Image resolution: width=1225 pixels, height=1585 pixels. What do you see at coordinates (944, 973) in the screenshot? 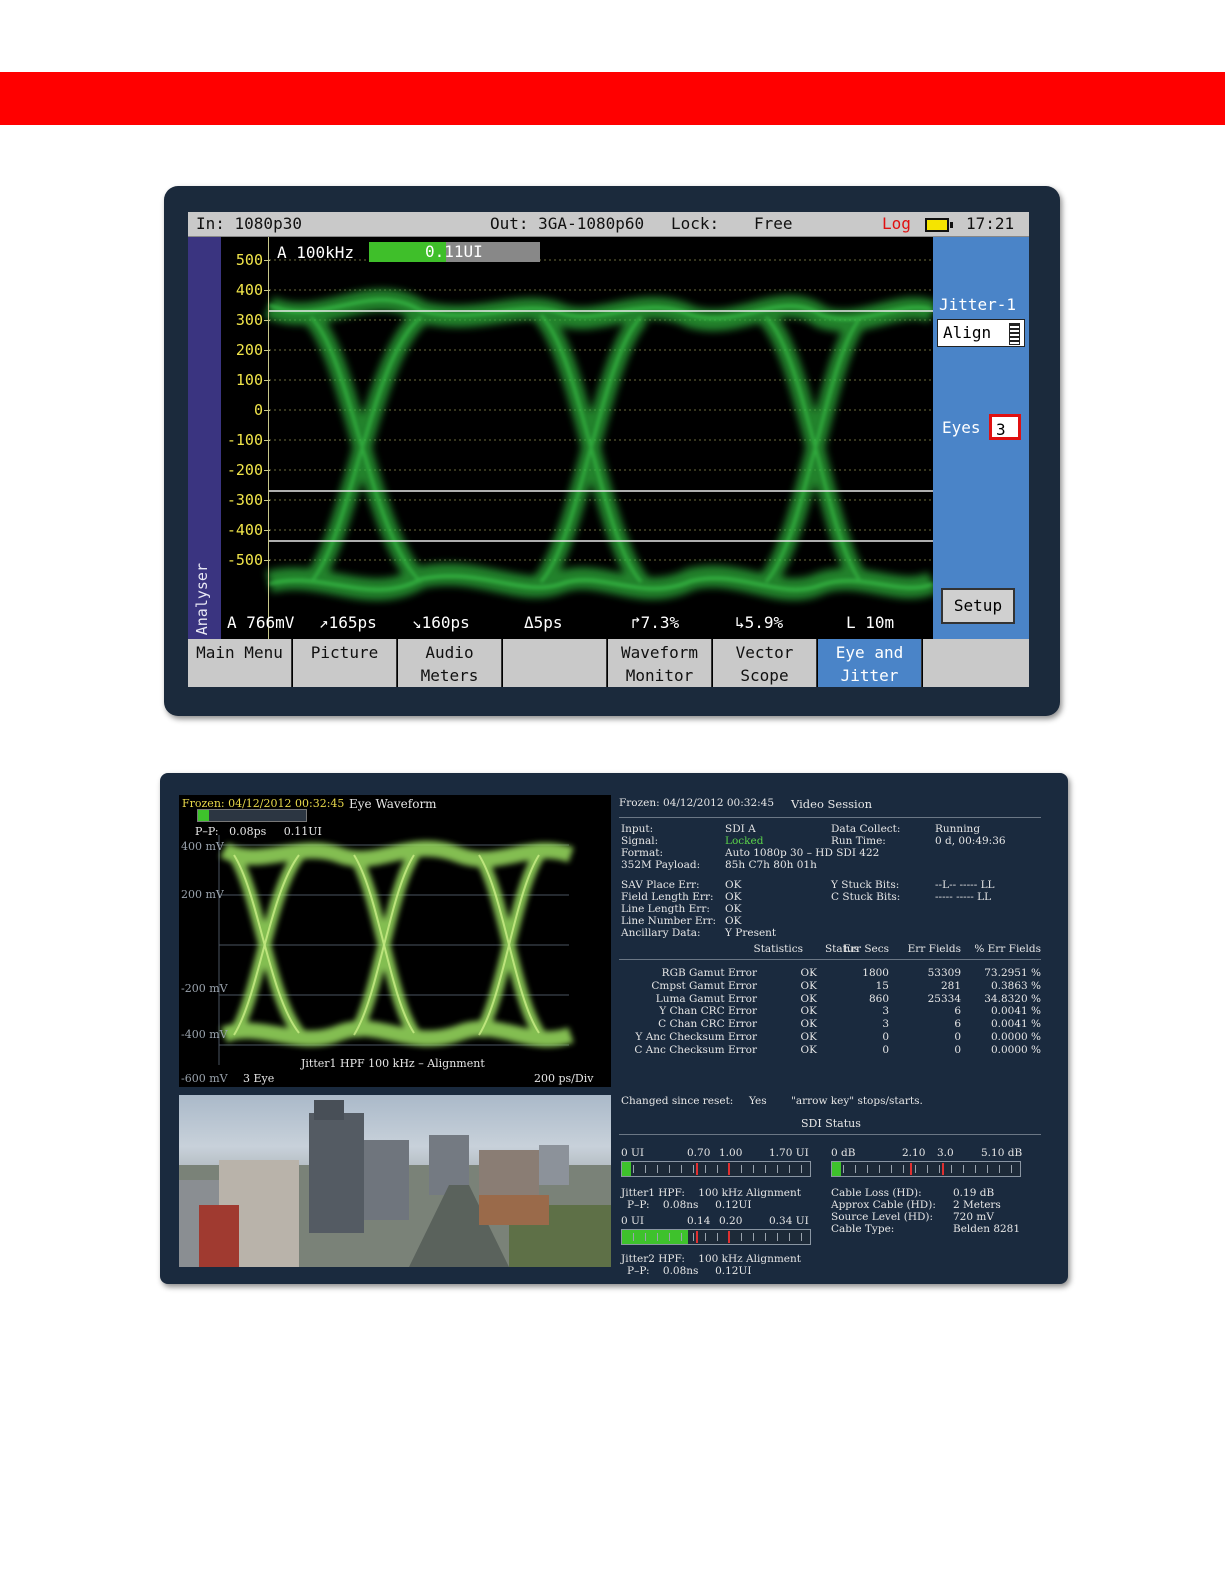
I see `table-cell: 53309` at bounding box center [944, 973].